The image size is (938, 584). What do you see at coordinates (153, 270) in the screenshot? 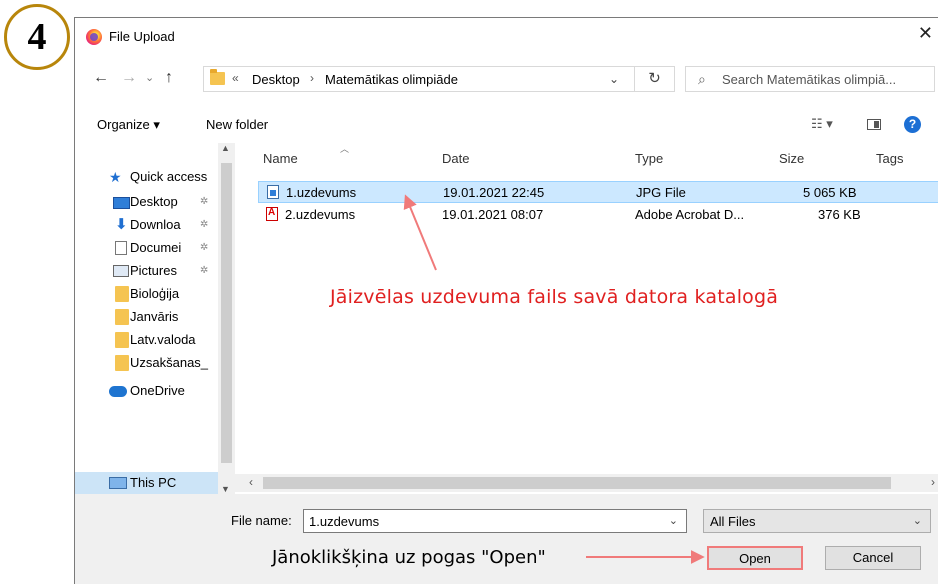
I see `sidebar-item-label: Pictures` at bounding box center [153, 270].